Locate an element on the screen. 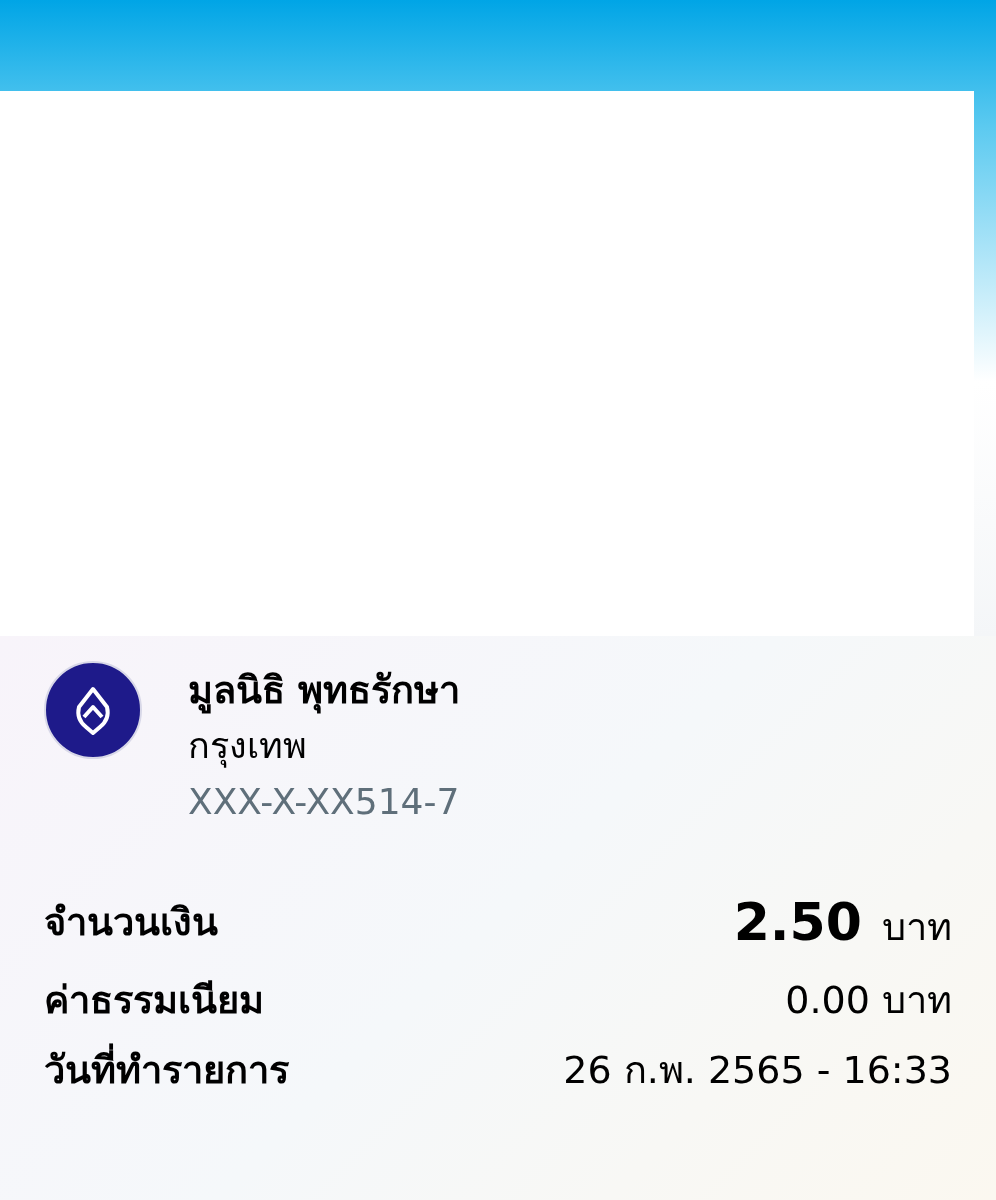 Image resolution: width=996 pixels, height=1200 pixels. account-number: XXX-X-XX514-7 is located at coordinates (324, 802).